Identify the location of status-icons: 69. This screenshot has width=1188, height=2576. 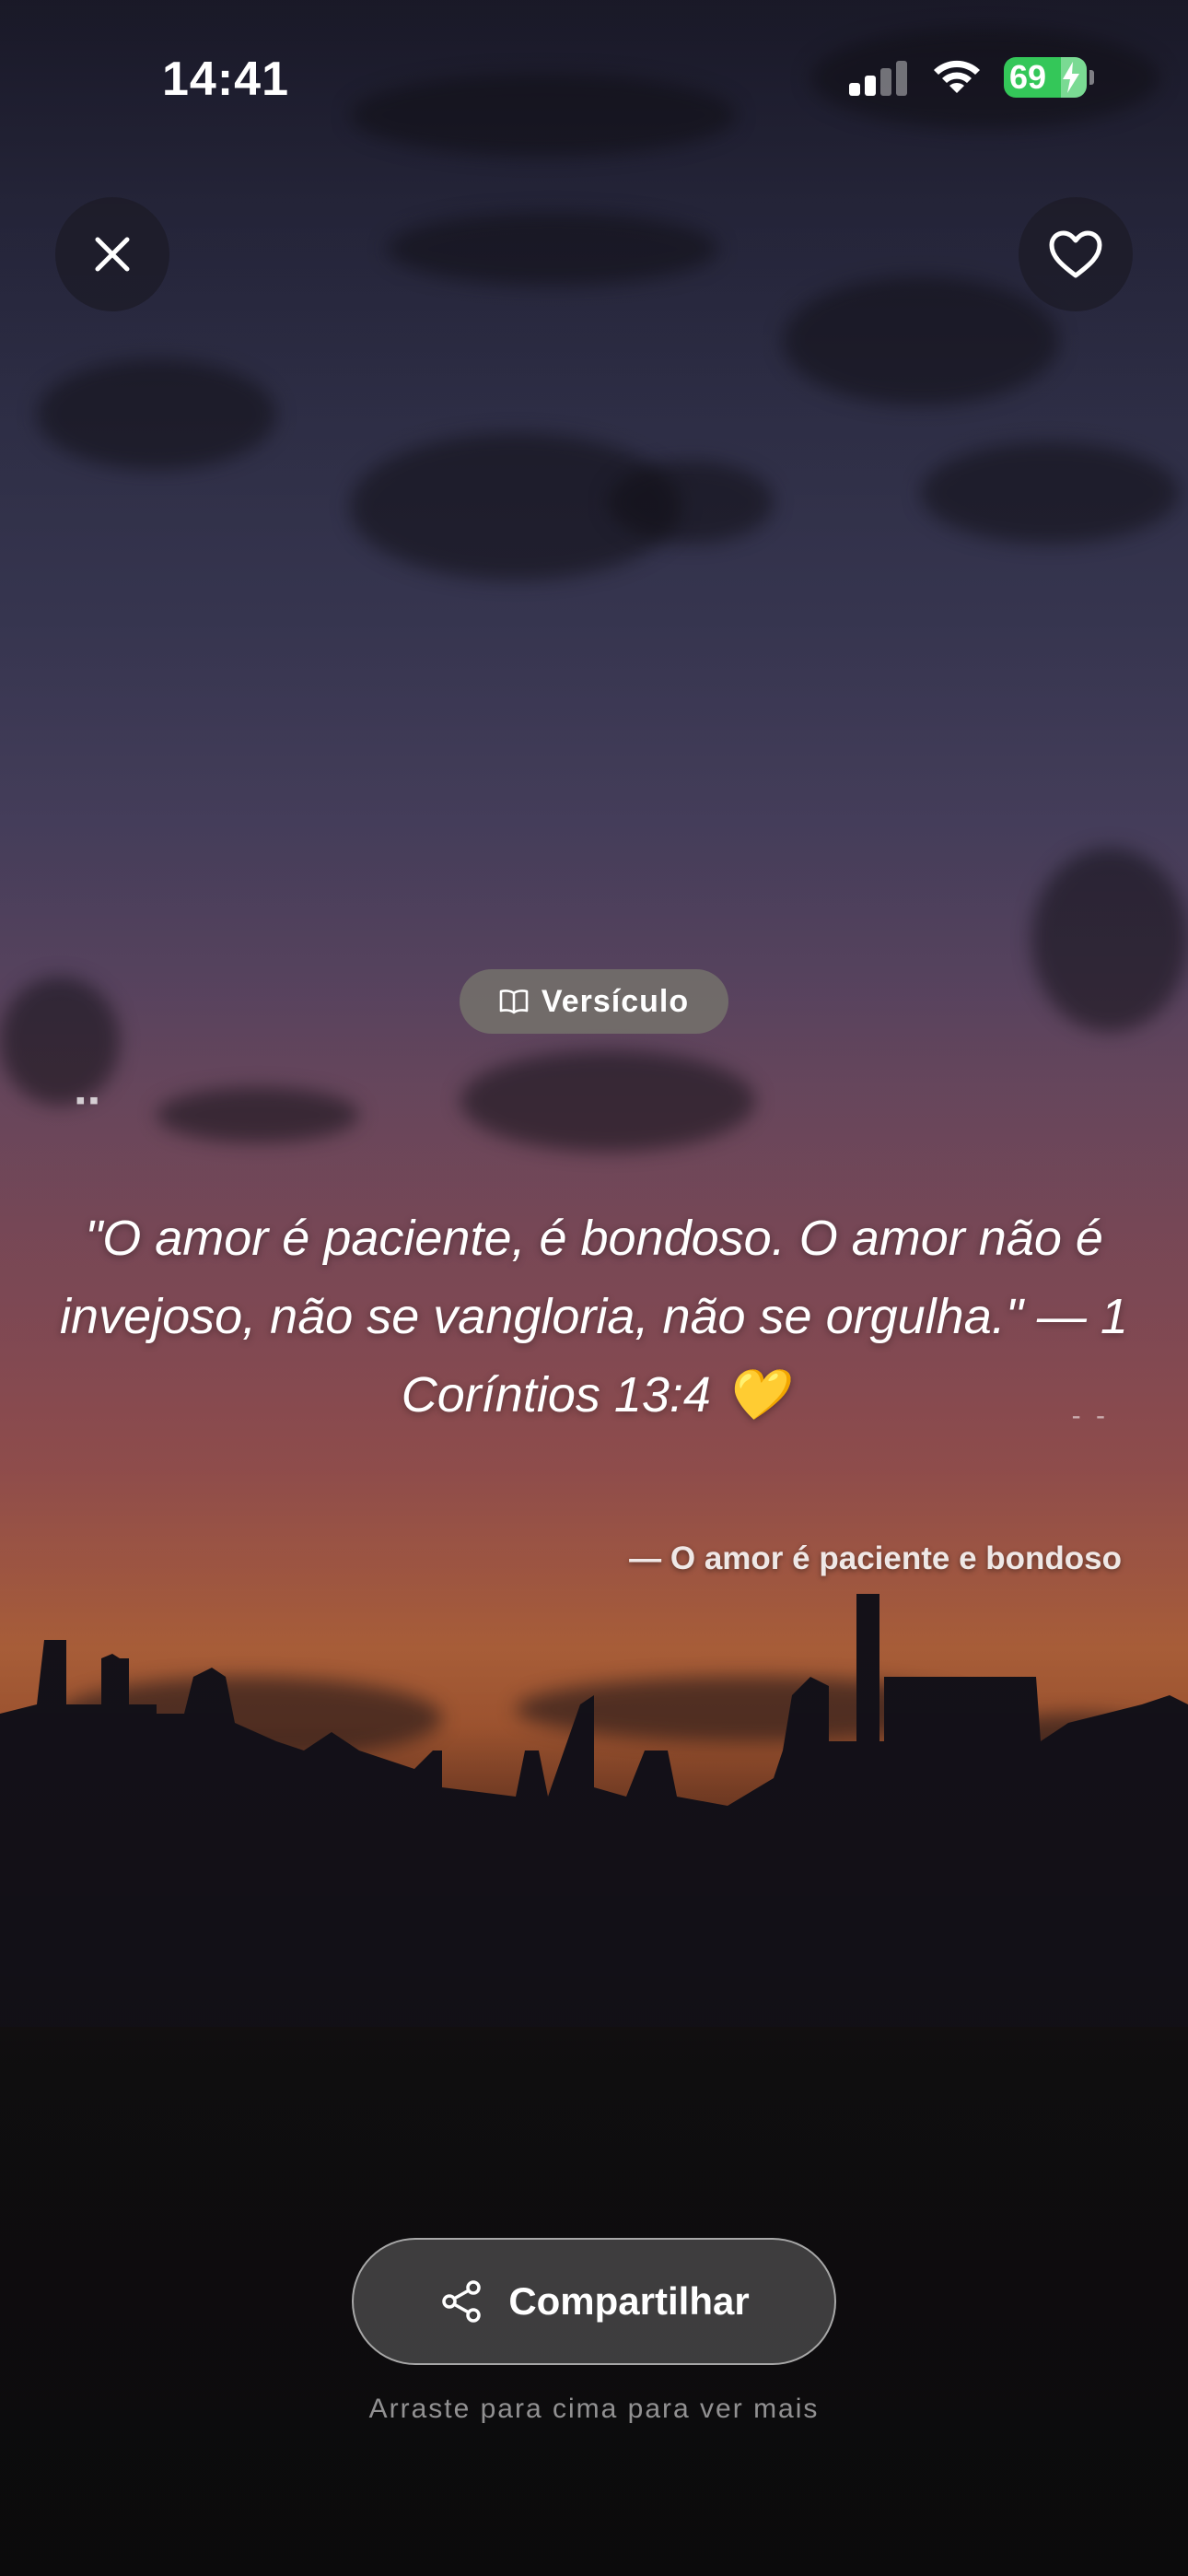
(971, 77).